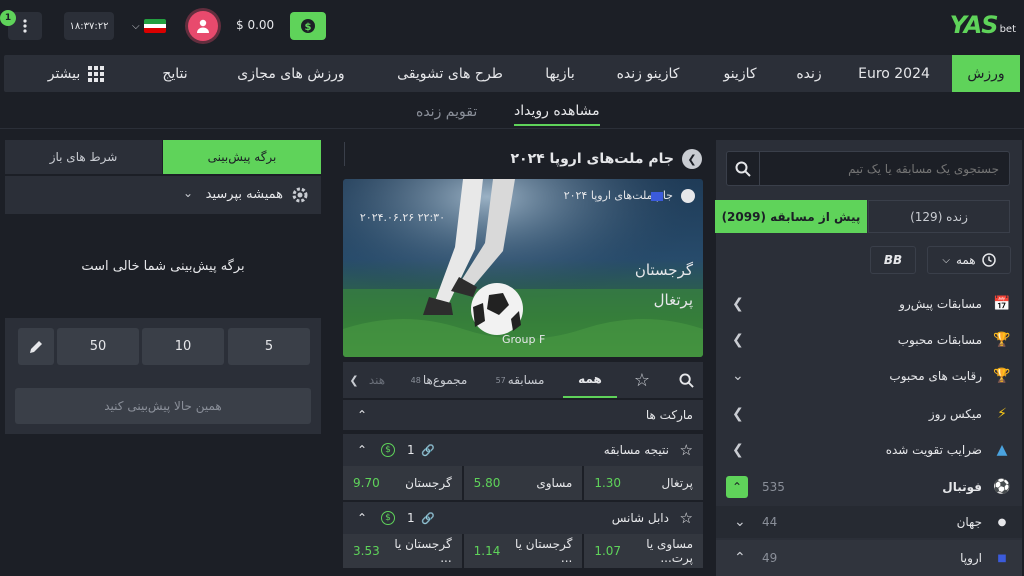  Describe the element at coordinates (269, 346) in the screenshot. I see `stake-5-button: 5` at that location.